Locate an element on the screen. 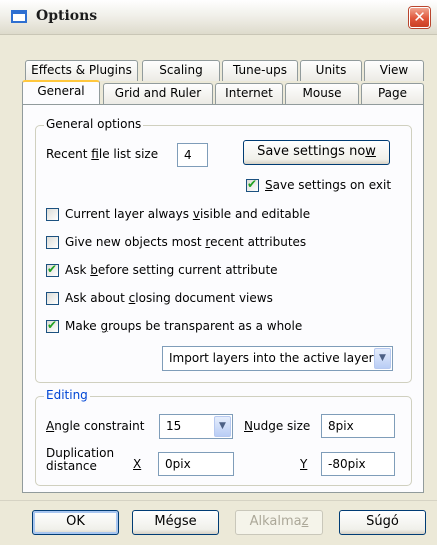 This screenshot has height=545, width=437. close-button: ✕ is located at coordinates (419, 17).